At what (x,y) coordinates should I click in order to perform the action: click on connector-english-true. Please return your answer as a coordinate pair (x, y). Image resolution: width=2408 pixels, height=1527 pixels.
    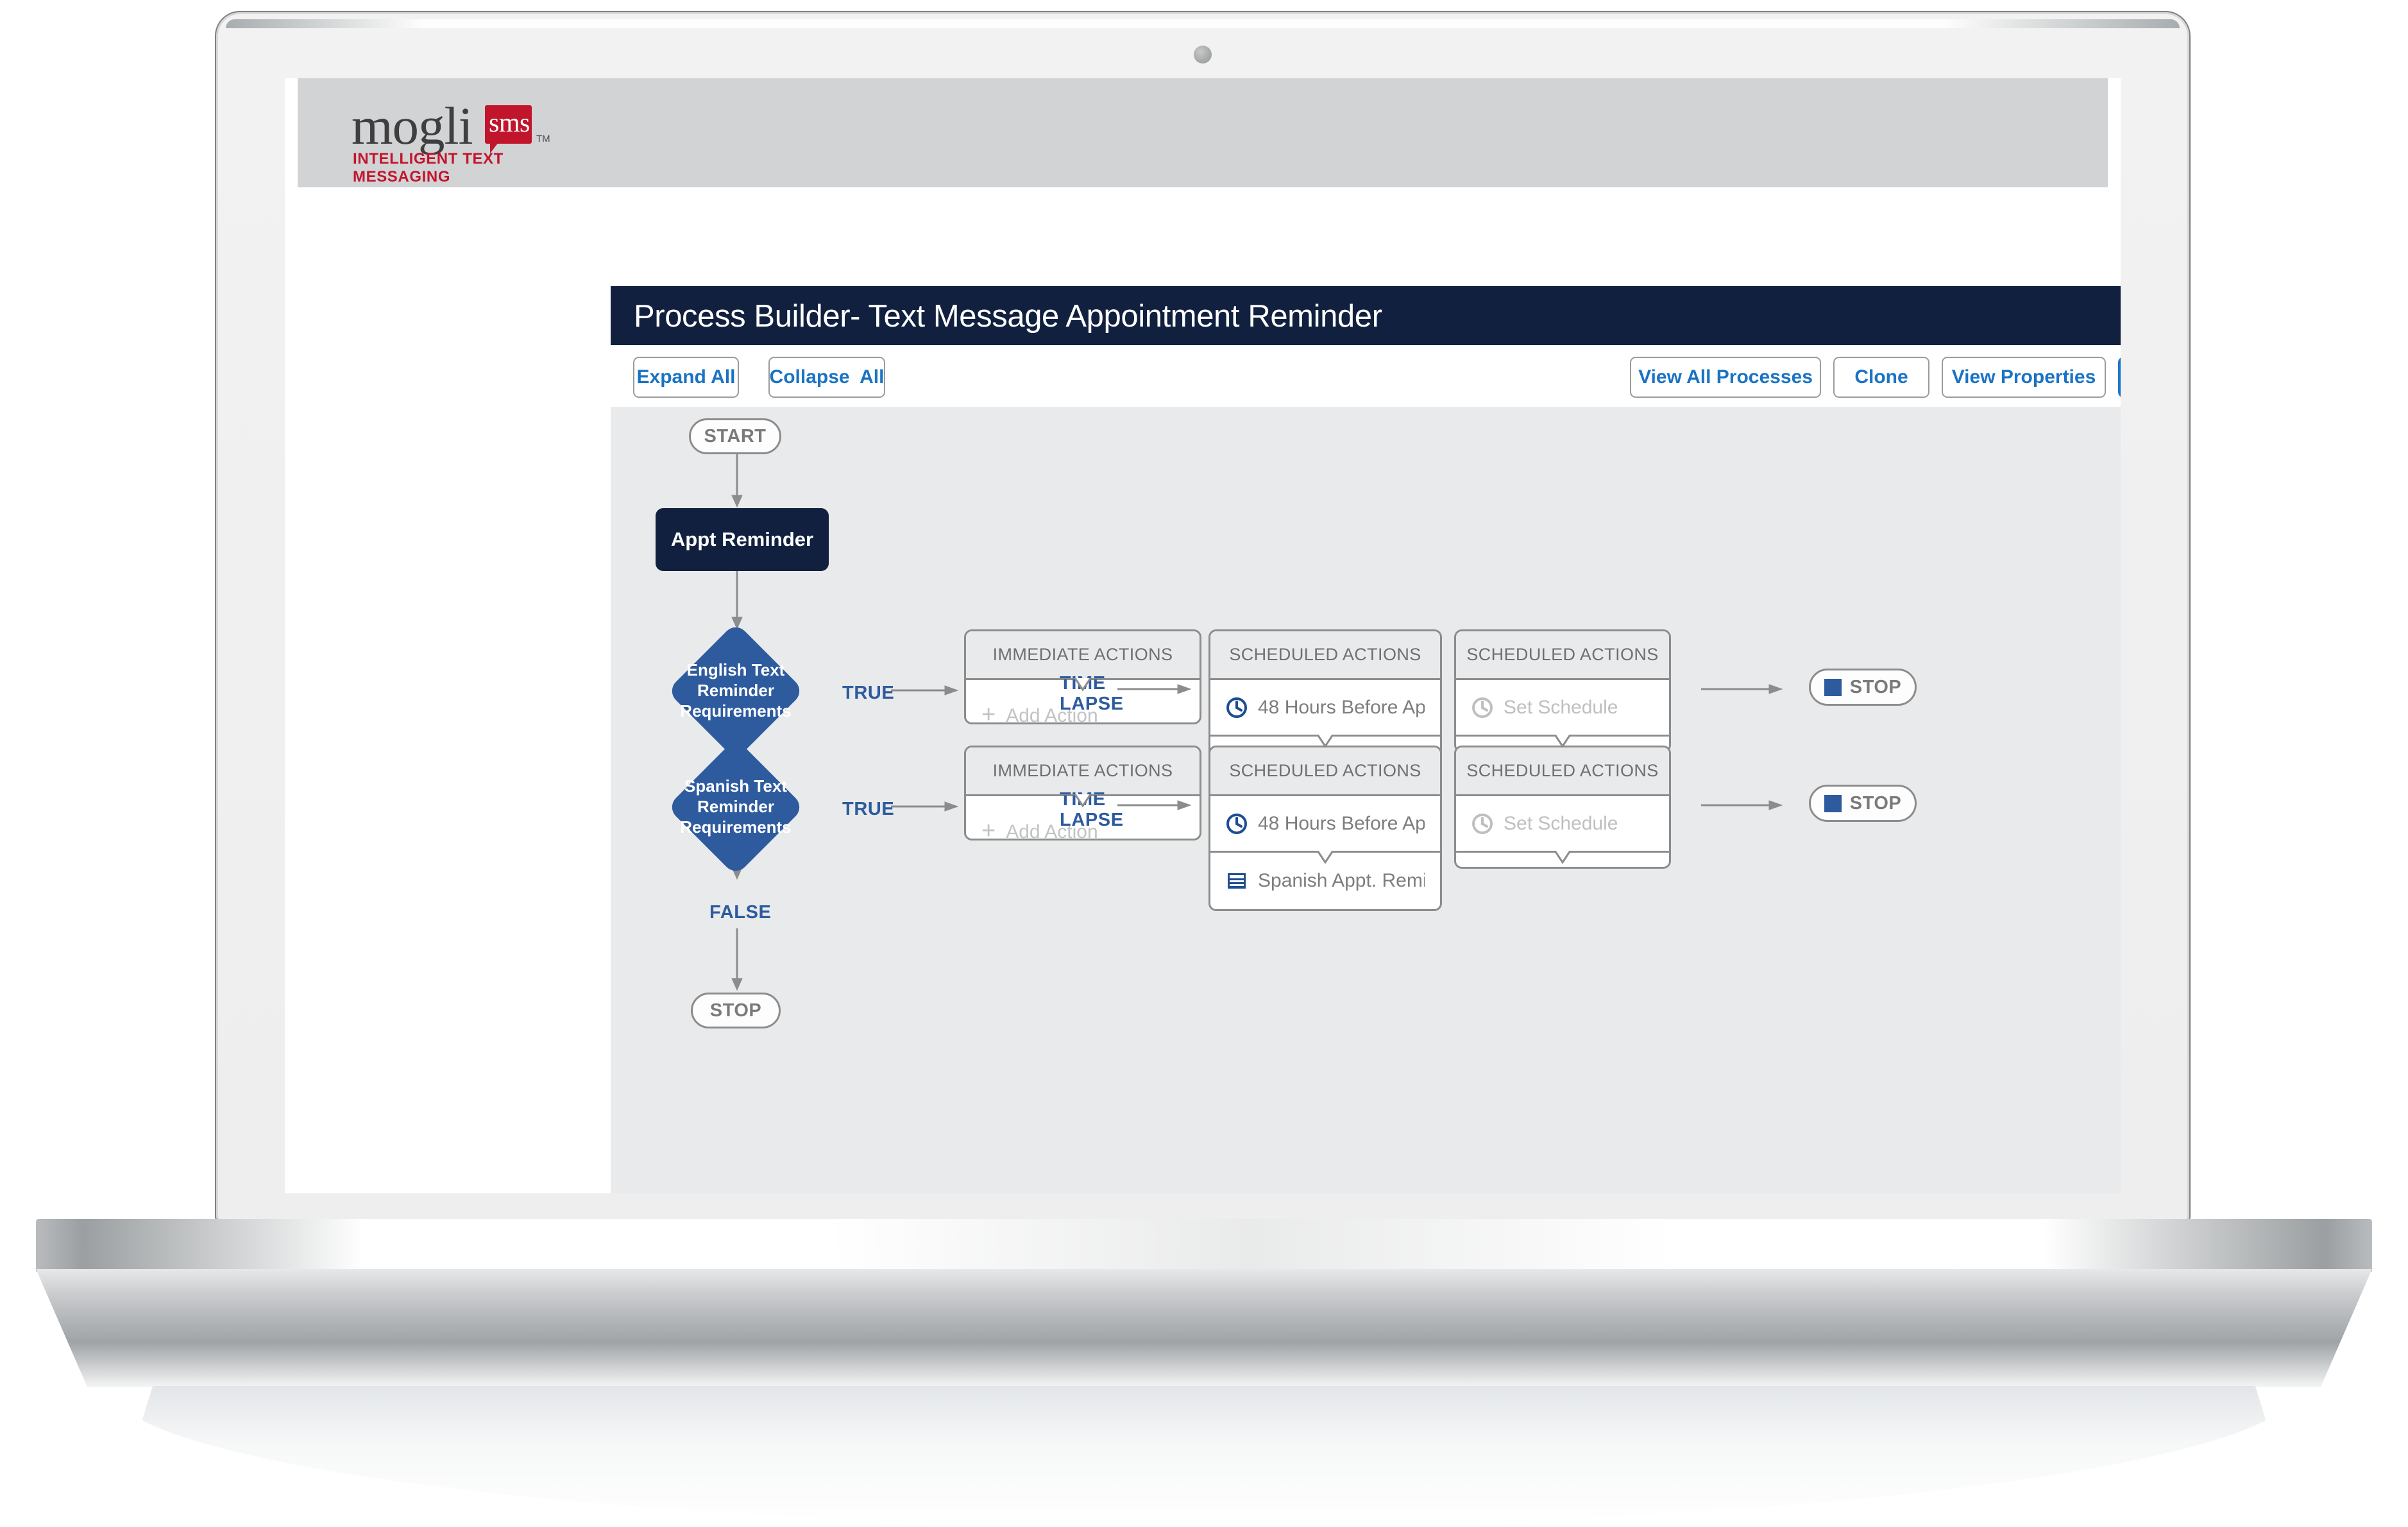
    Looking at the image, I should click on (925, 690).